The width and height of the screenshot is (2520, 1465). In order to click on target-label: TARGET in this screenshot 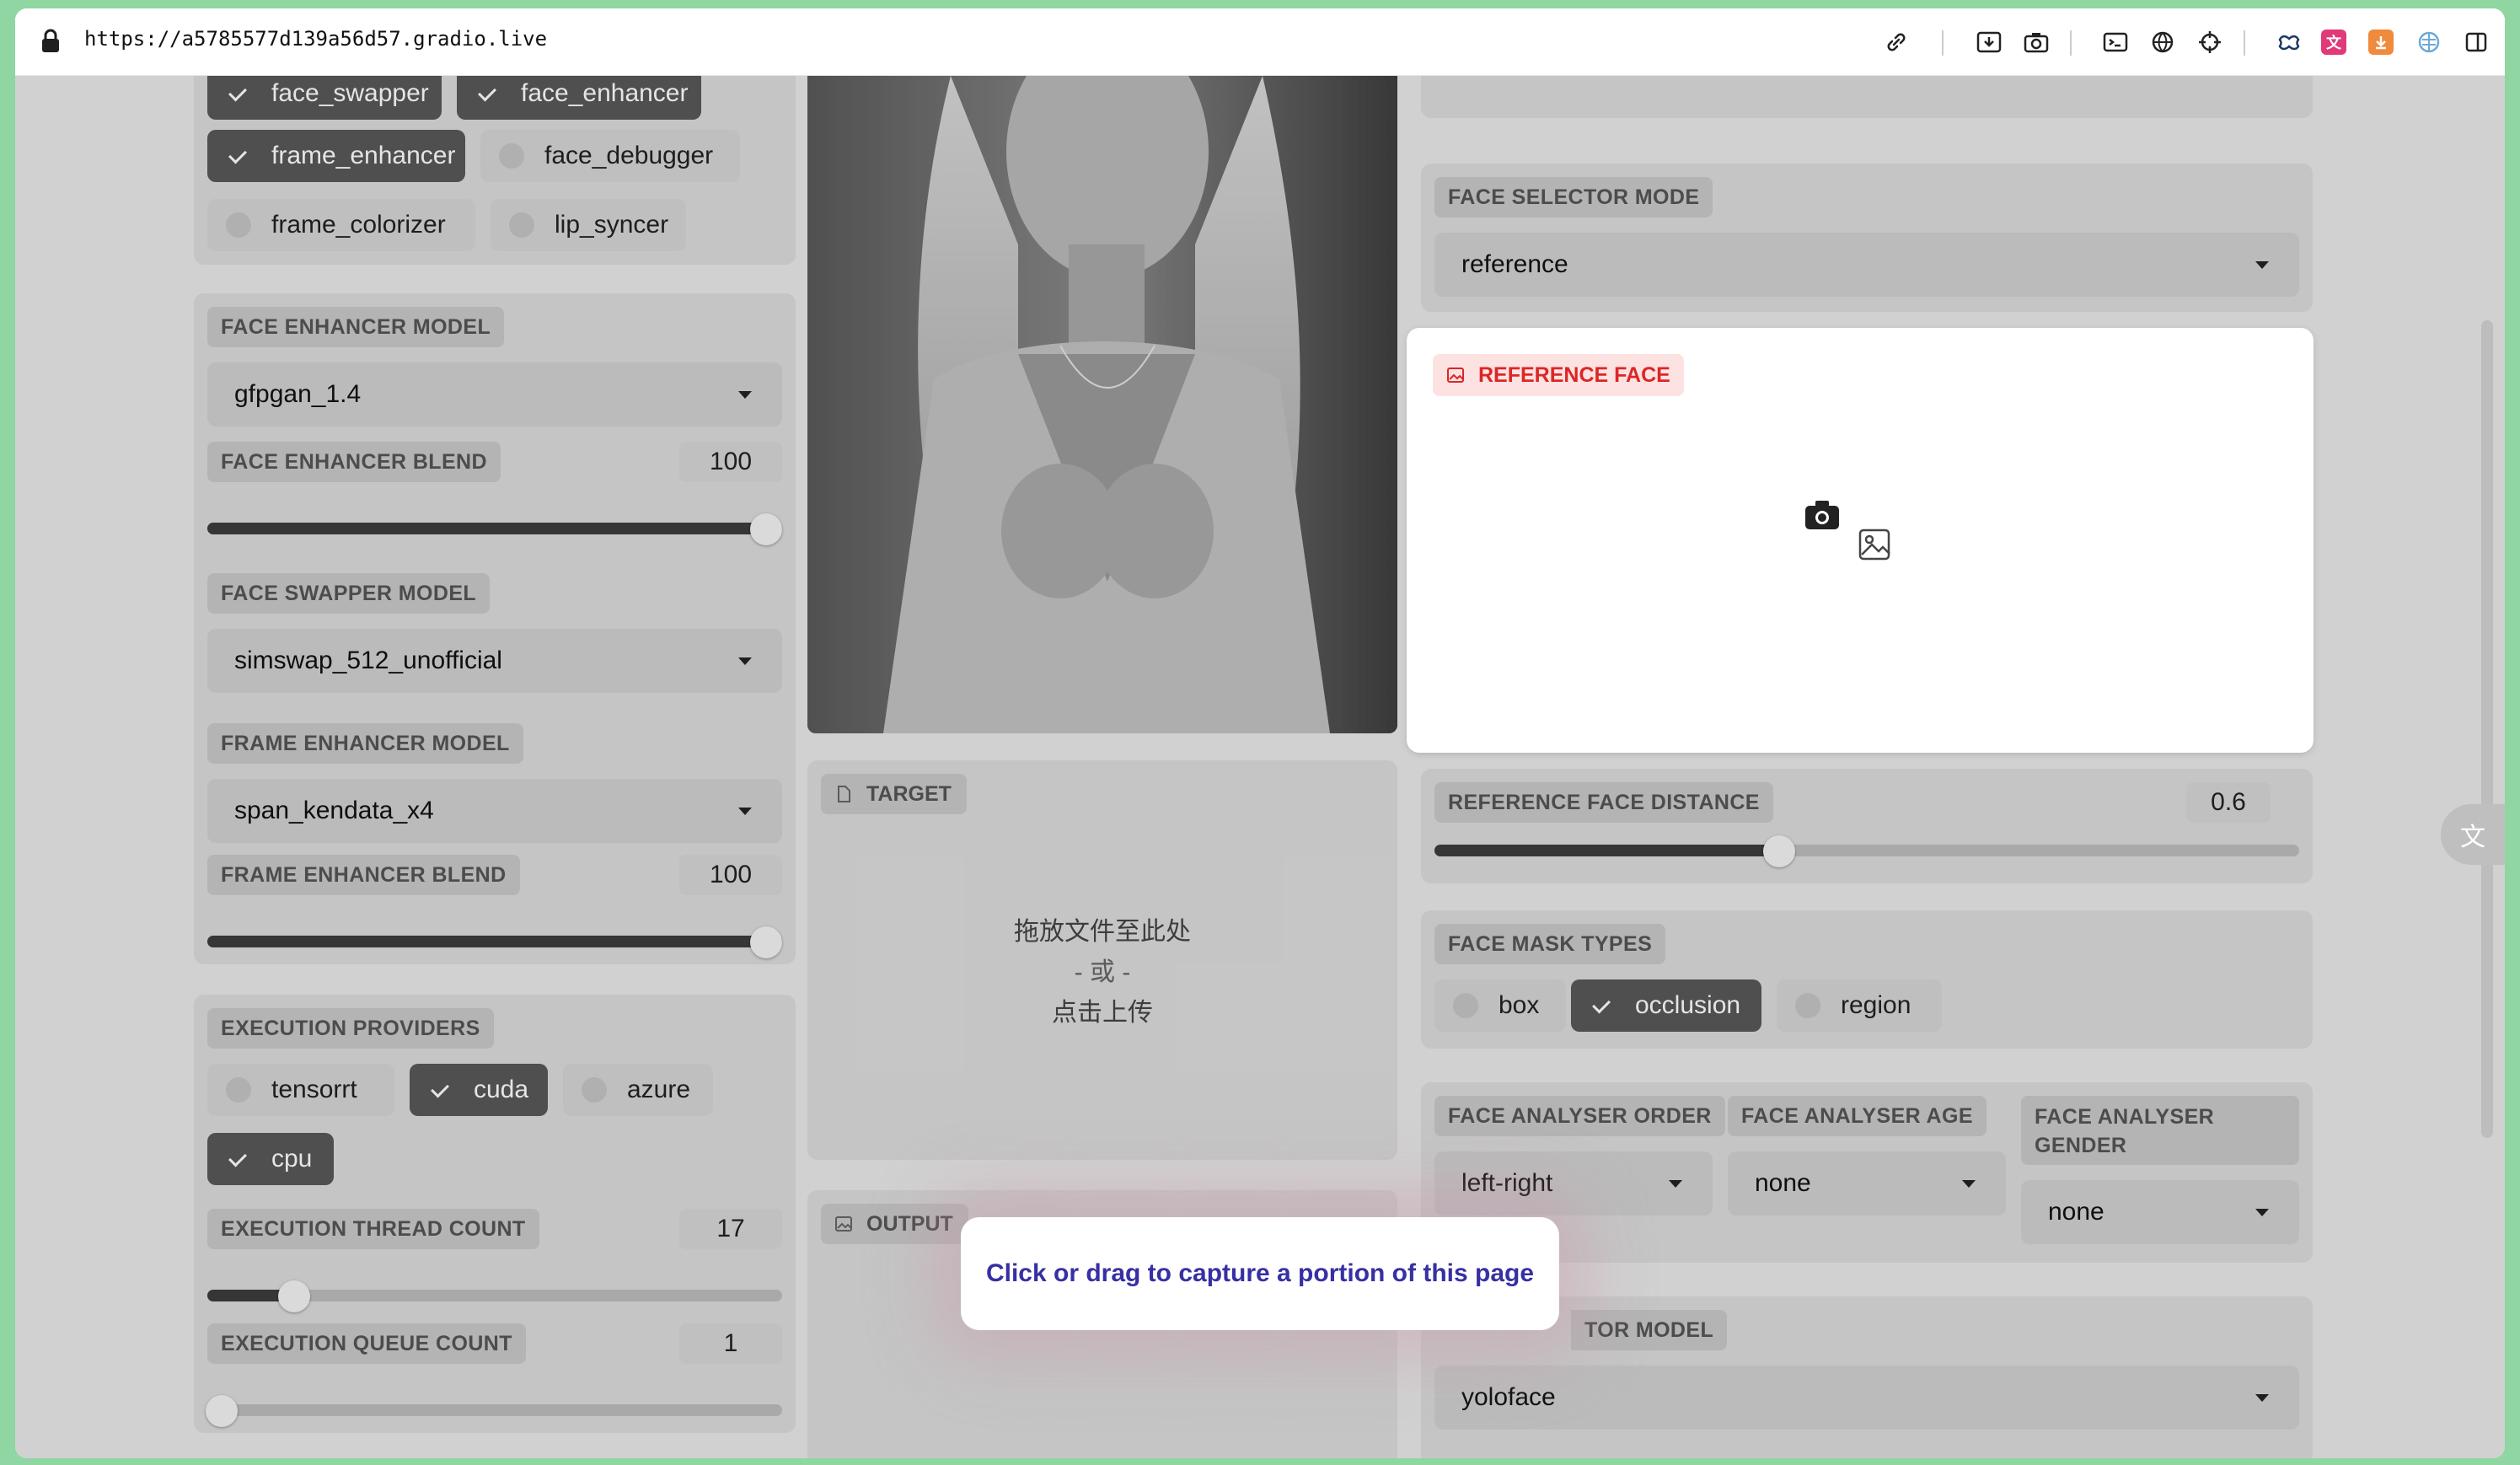, I will do `click(894, 794)`.